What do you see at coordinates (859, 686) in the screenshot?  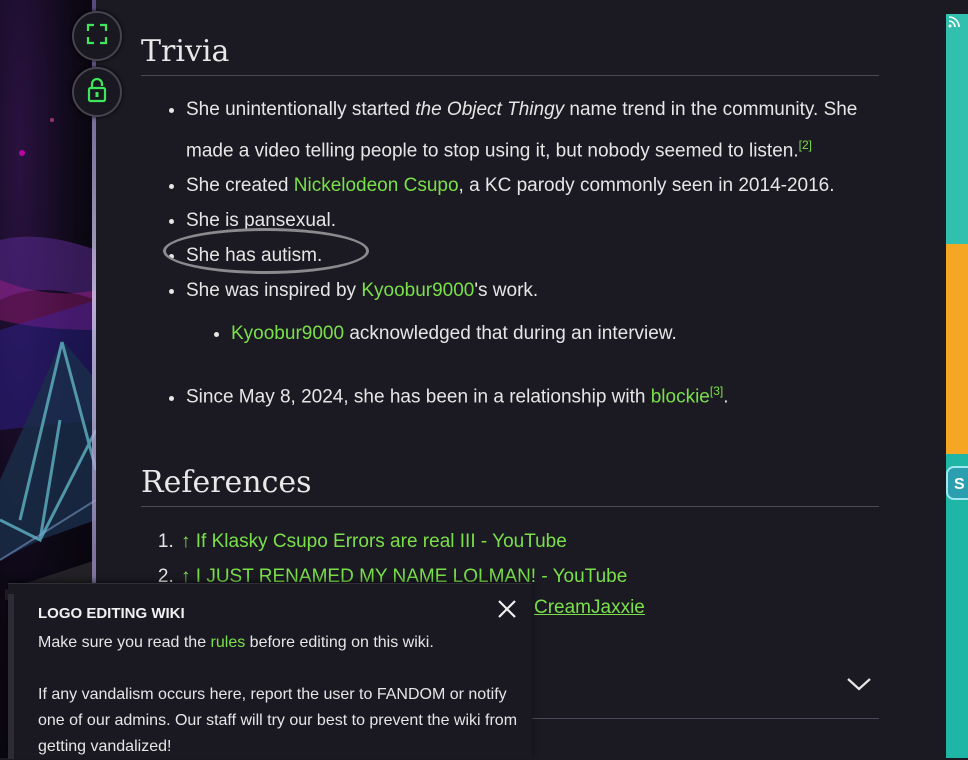 I see `chevron-down-icon` at bounding box center [859, 686].